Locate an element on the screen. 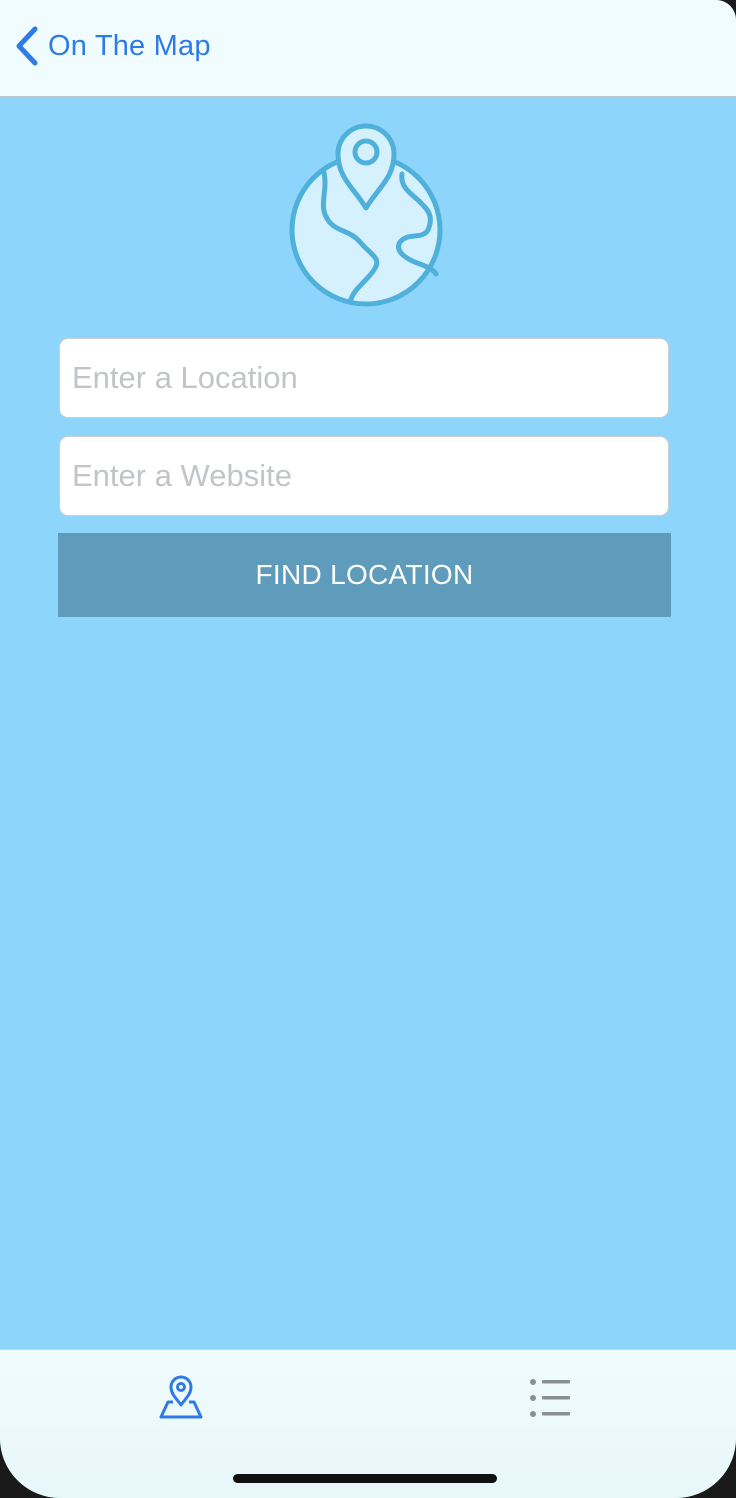  find-location-button: FIND LOCATION is located at coordinates (364, 575).